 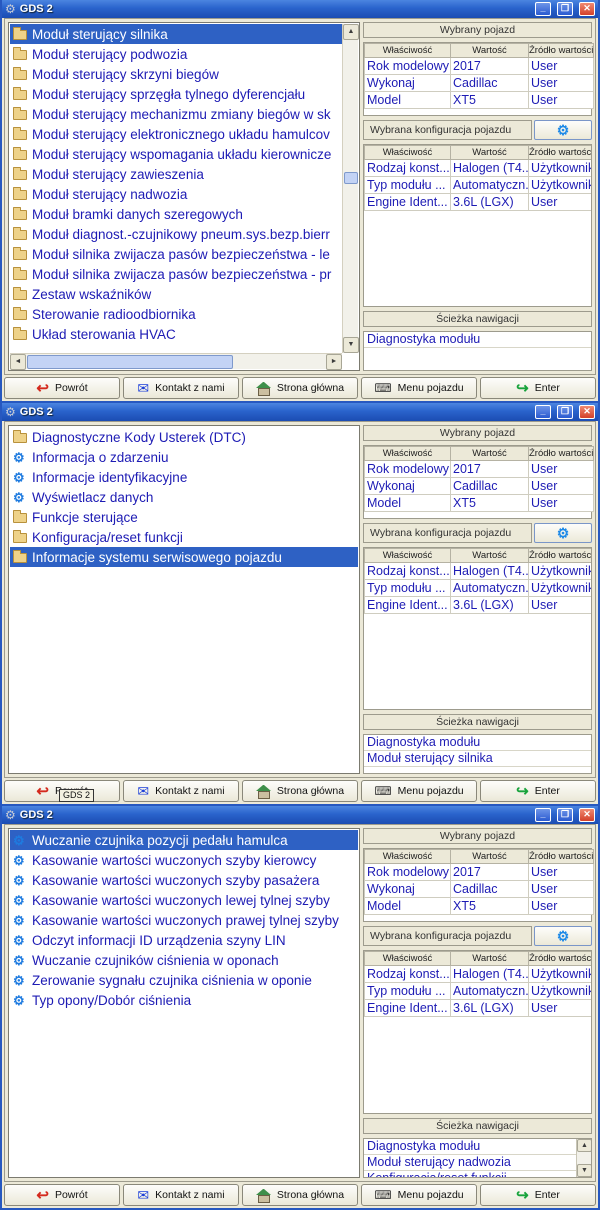 I want to click on gear-icon: ⚙, so click(x=19, y=960).